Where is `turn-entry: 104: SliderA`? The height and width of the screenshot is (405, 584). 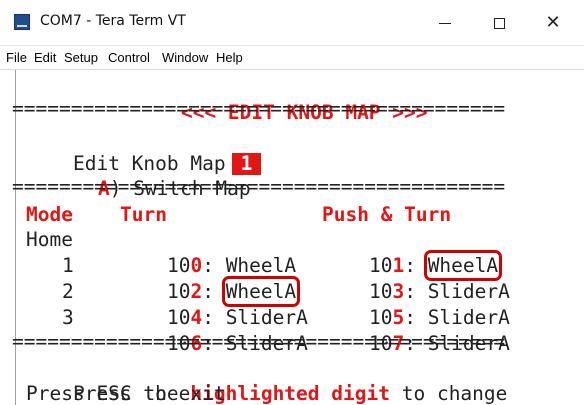
turn-entry: 104: SliderA is located at coordinates (237, 317).